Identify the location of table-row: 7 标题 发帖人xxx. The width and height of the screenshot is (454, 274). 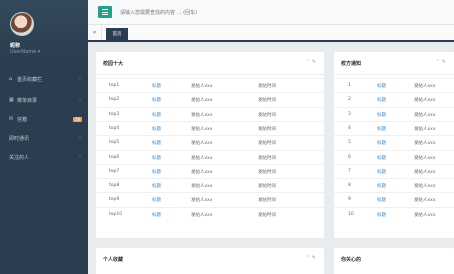
(394, 170).